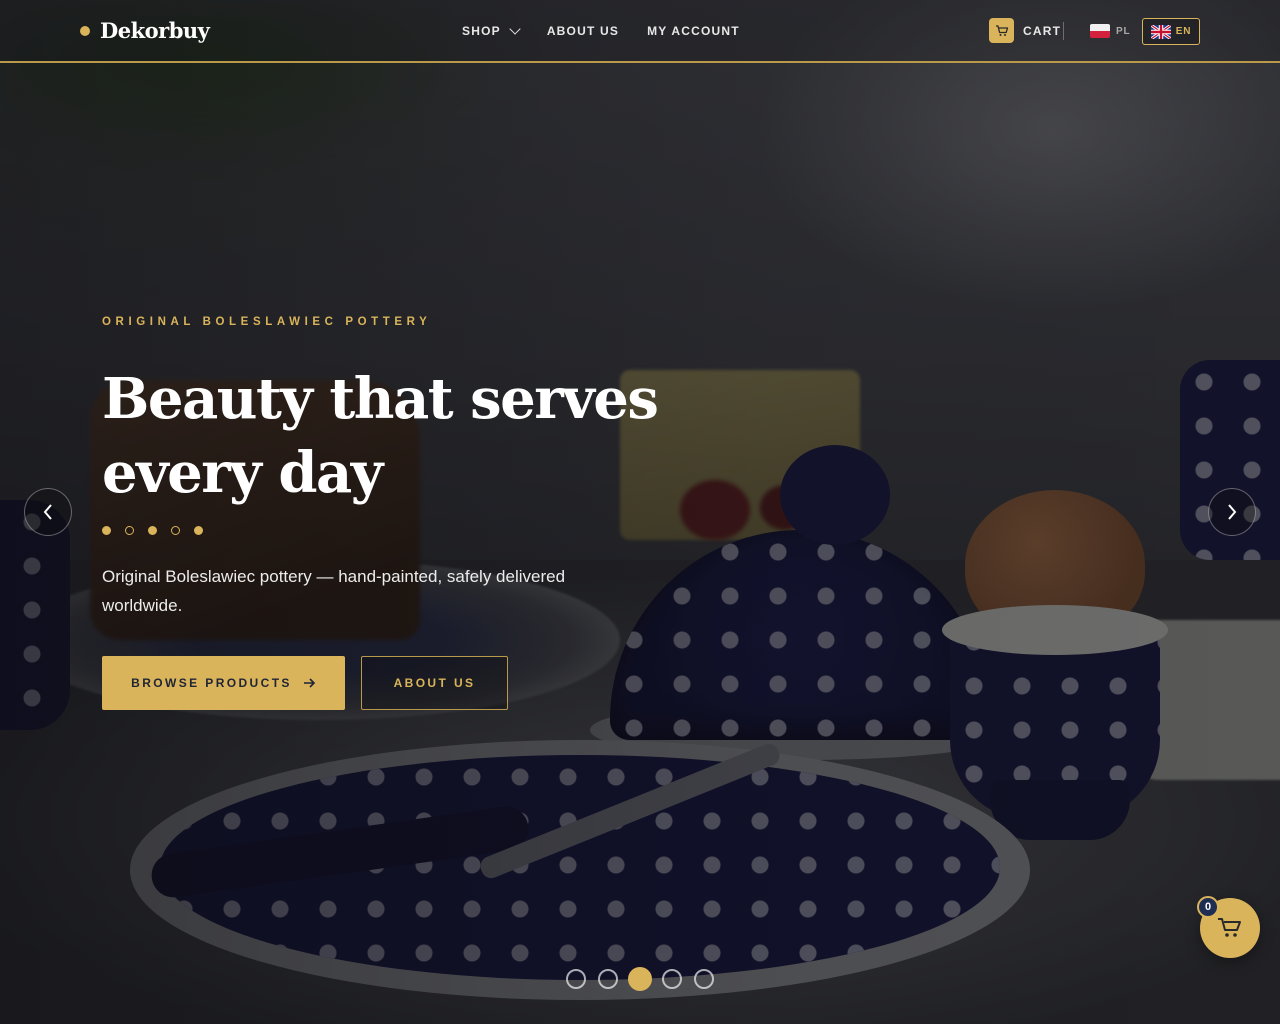 The width and height of the screenshot is (1280, 1024). What do you see at coordinates (380, 436) in the screenshot?
I see `hero-headline: Beauty that serves every day` at bounding box center [380, 436].